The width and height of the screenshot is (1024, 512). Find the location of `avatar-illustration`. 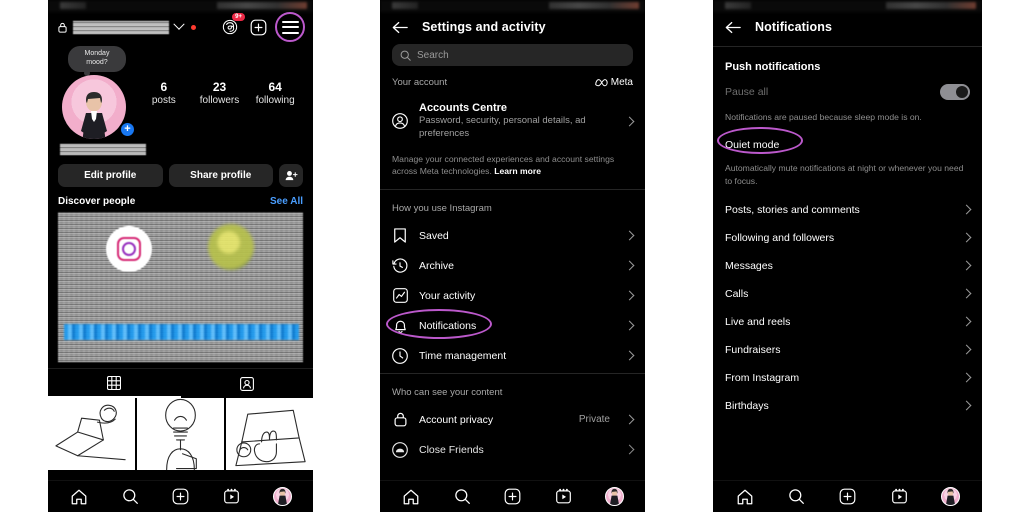

avatar-illustration is located at coordinates (94, 115).